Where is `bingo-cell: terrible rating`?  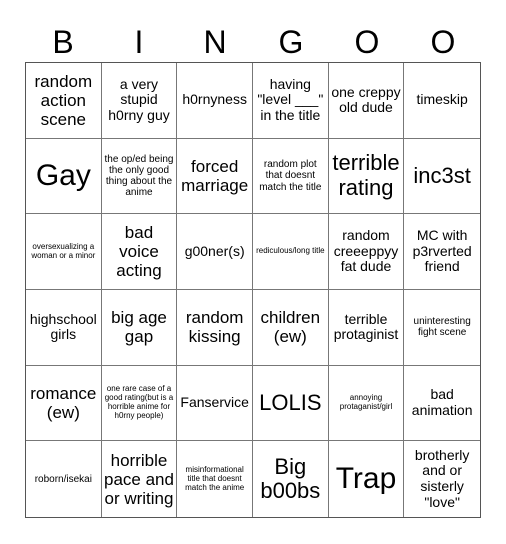 bingo-cell: terrible rating is located at coordinates (366, 176).